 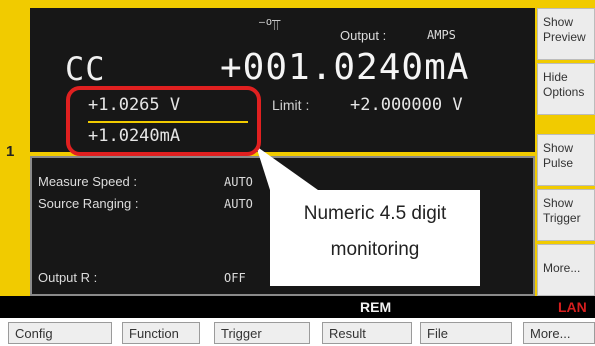 I want to click on callout-pointer, so click(x=287, y=168).